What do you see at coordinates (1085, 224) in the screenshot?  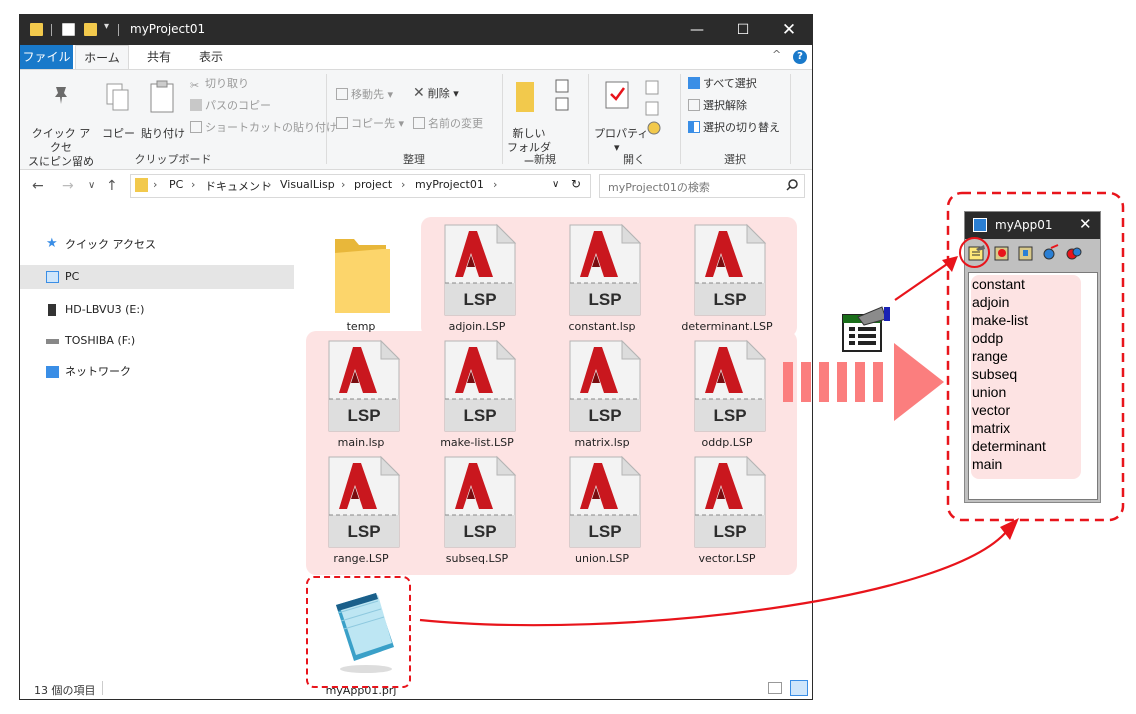 I see `project-window-close-icon: ✕` at bounding box center [1085, 224].